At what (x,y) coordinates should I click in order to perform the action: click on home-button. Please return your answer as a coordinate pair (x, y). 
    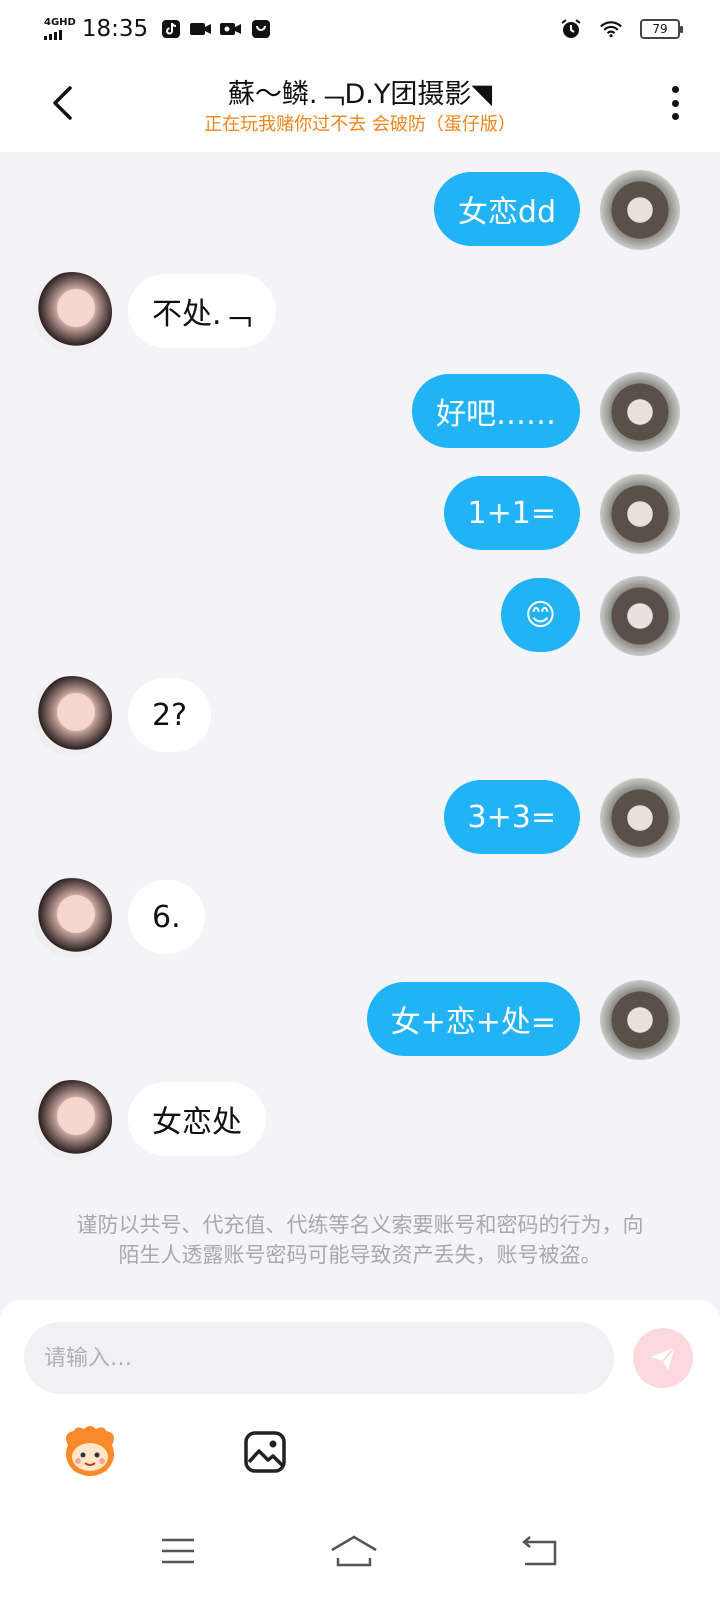
    Looking at the image, I should click on (354, 1551).